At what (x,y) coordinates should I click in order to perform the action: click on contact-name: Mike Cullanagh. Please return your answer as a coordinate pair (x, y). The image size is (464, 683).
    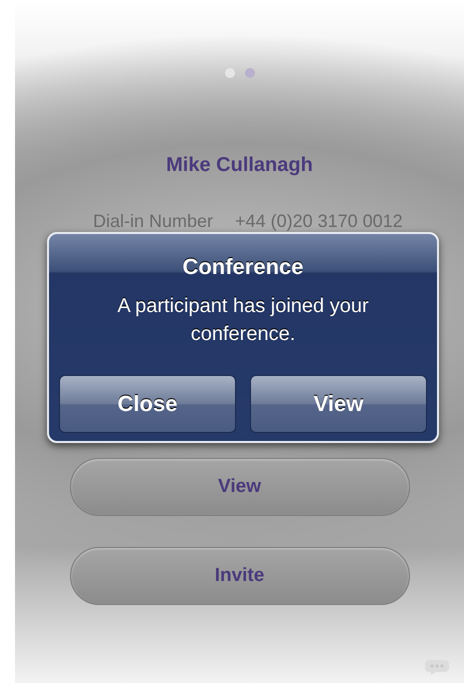
    Looking at the image, I should click on (239, 165).